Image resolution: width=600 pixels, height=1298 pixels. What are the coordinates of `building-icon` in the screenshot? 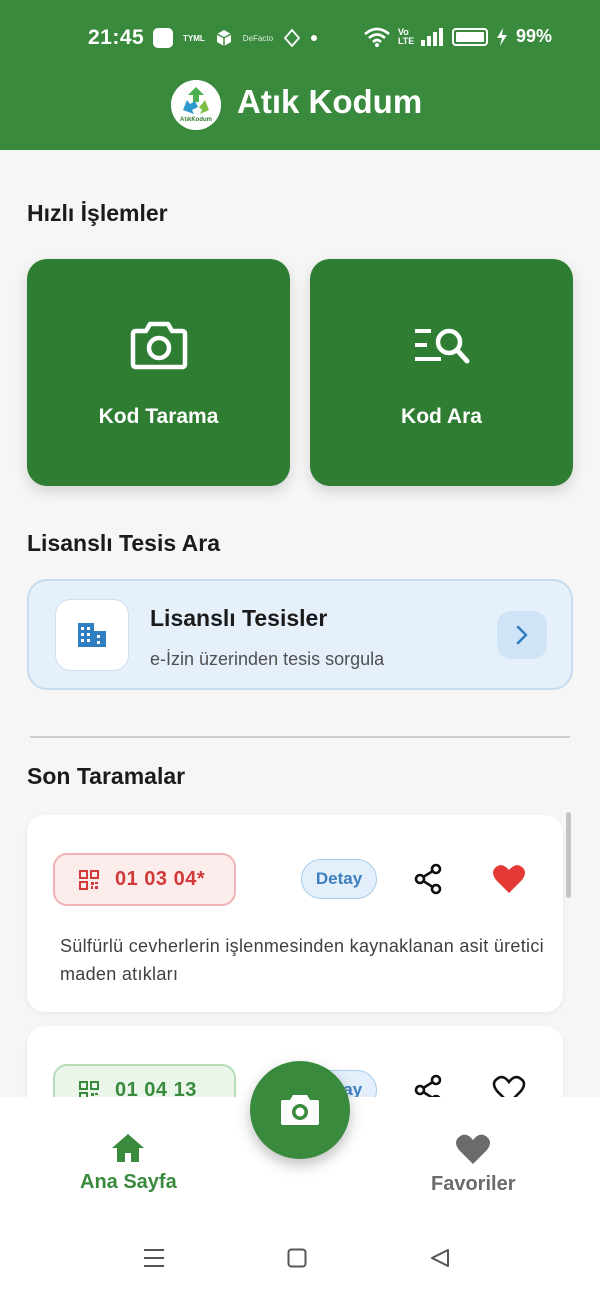 It's located at (92, 635).